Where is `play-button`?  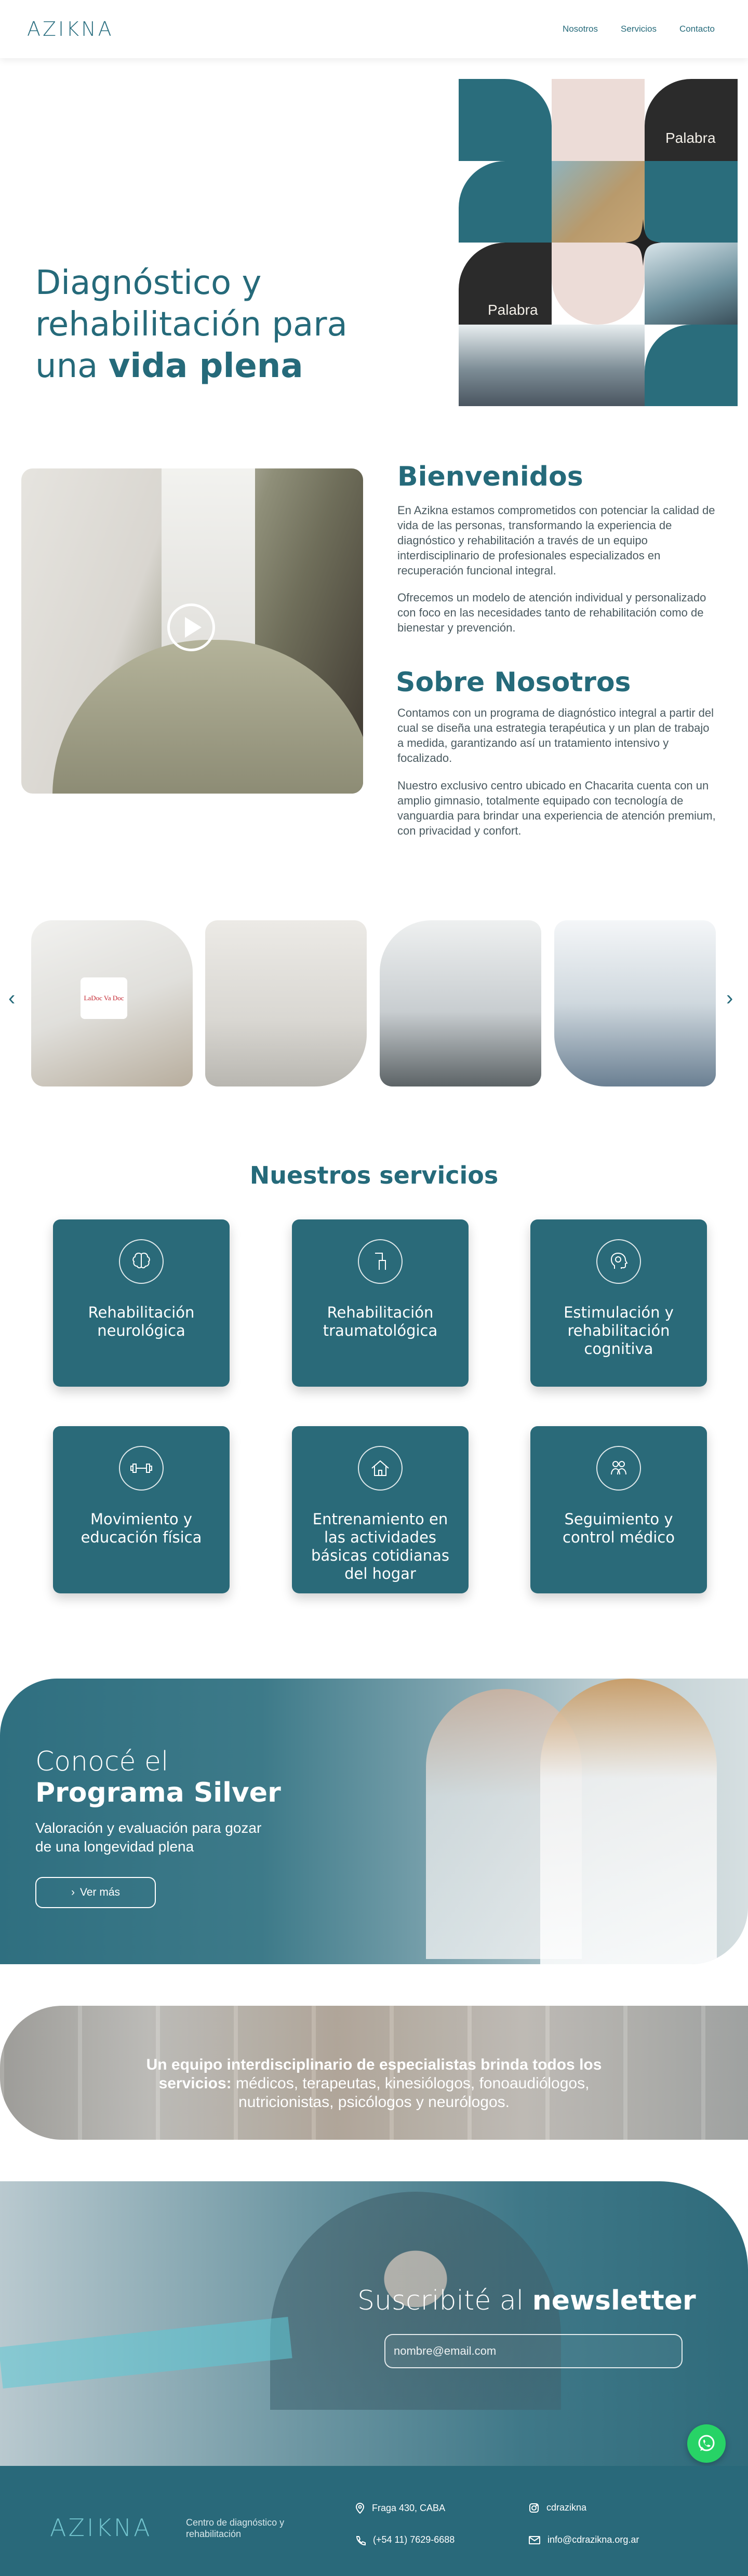
play-button is located at coordinates (191, 627).